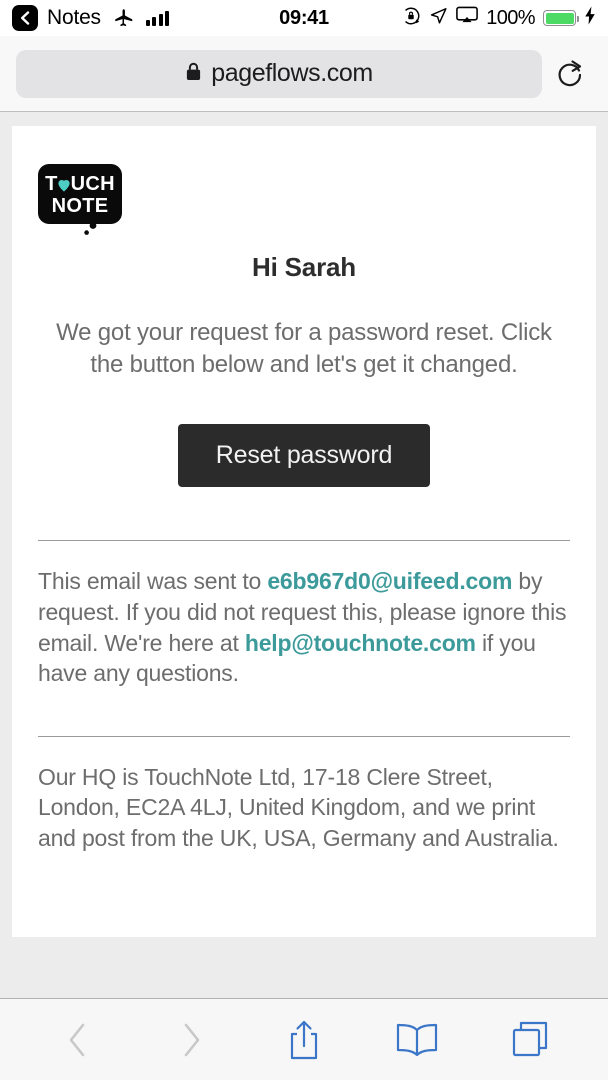  I want to click on status-bar-right: 100%, so click(498, 18).